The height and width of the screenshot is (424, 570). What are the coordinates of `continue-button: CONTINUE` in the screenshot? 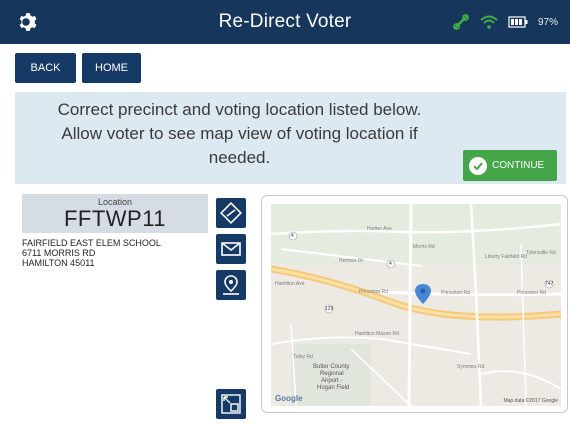 It's located at (510, 165).